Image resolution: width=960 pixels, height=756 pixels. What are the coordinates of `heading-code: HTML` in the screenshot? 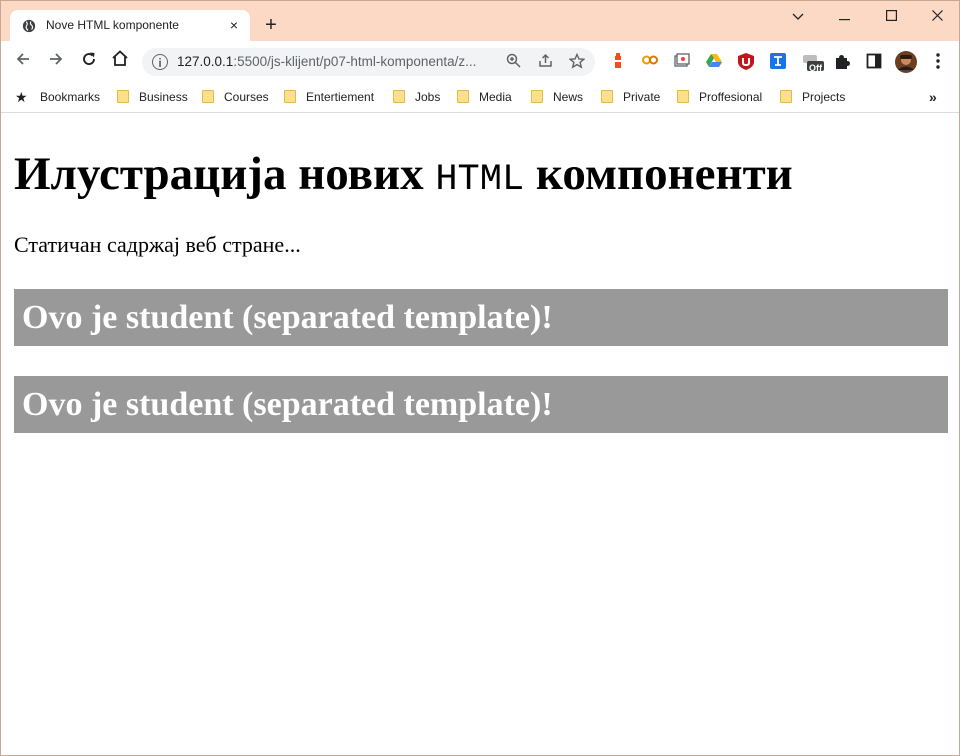 It's located at (480, 180).